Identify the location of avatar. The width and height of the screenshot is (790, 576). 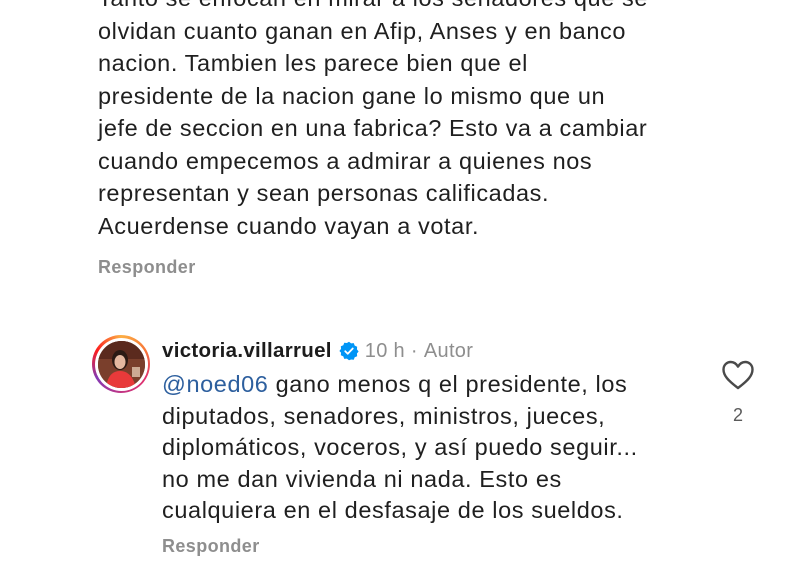
(121, 364).